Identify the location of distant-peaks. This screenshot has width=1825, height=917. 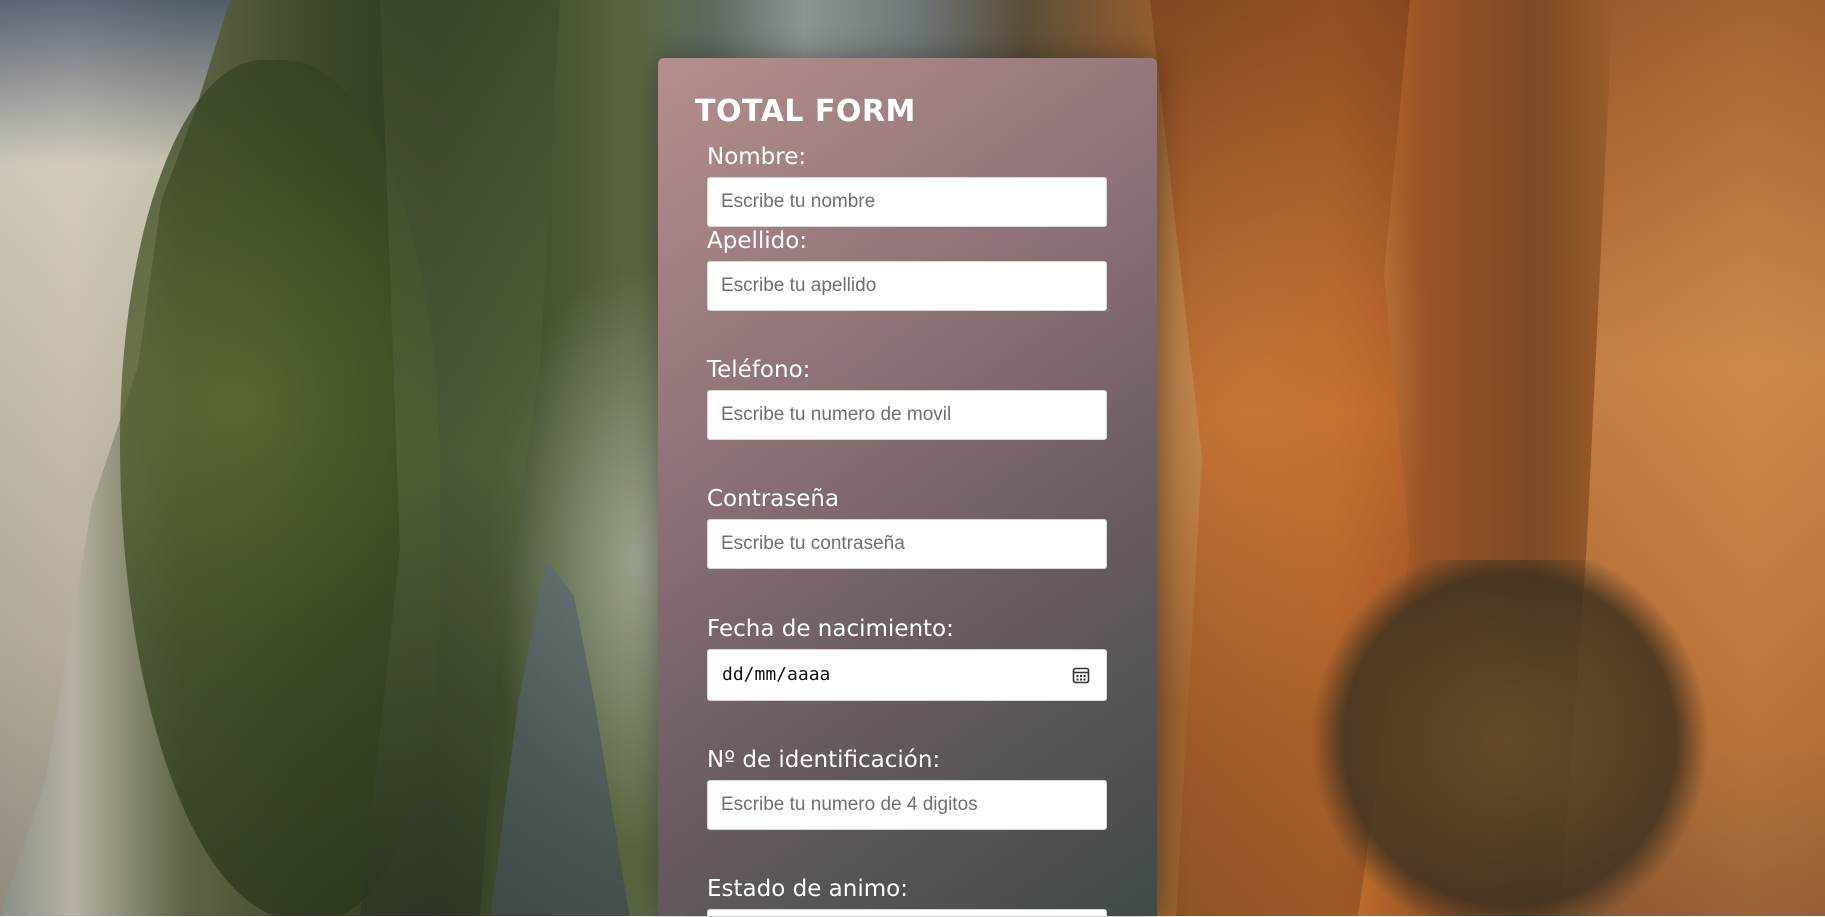
(560, 738).